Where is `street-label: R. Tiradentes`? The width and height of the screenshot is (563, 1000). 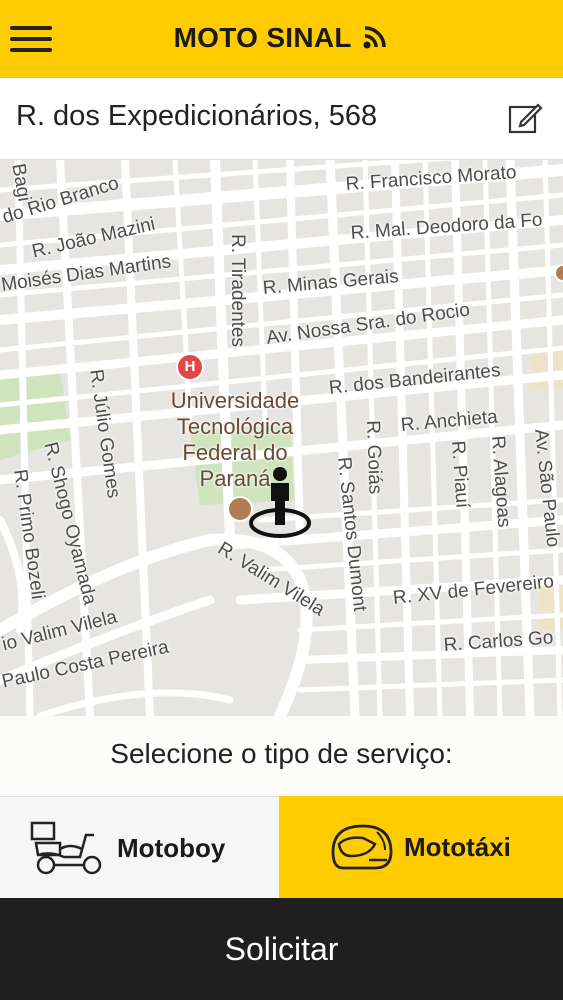
street-label: R. Tiradentes is located at coordinates (237, 290).